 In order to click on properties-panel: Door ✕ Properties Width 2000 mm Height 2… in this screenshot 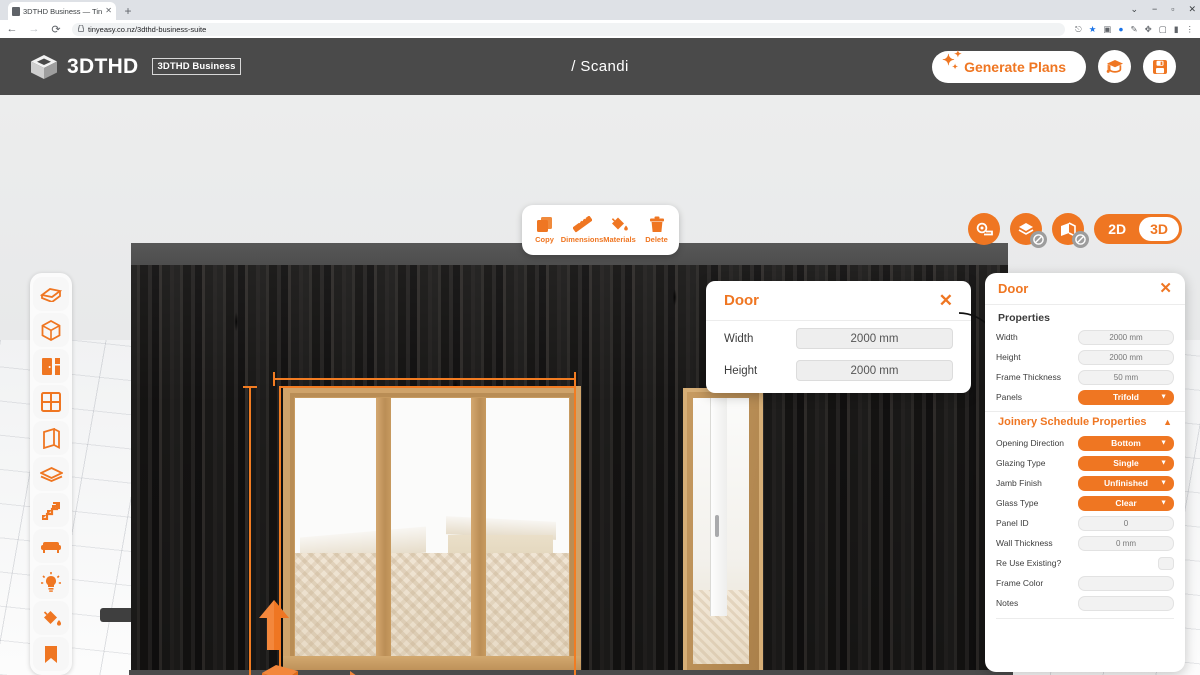, I will do `click(1085, 472)`.